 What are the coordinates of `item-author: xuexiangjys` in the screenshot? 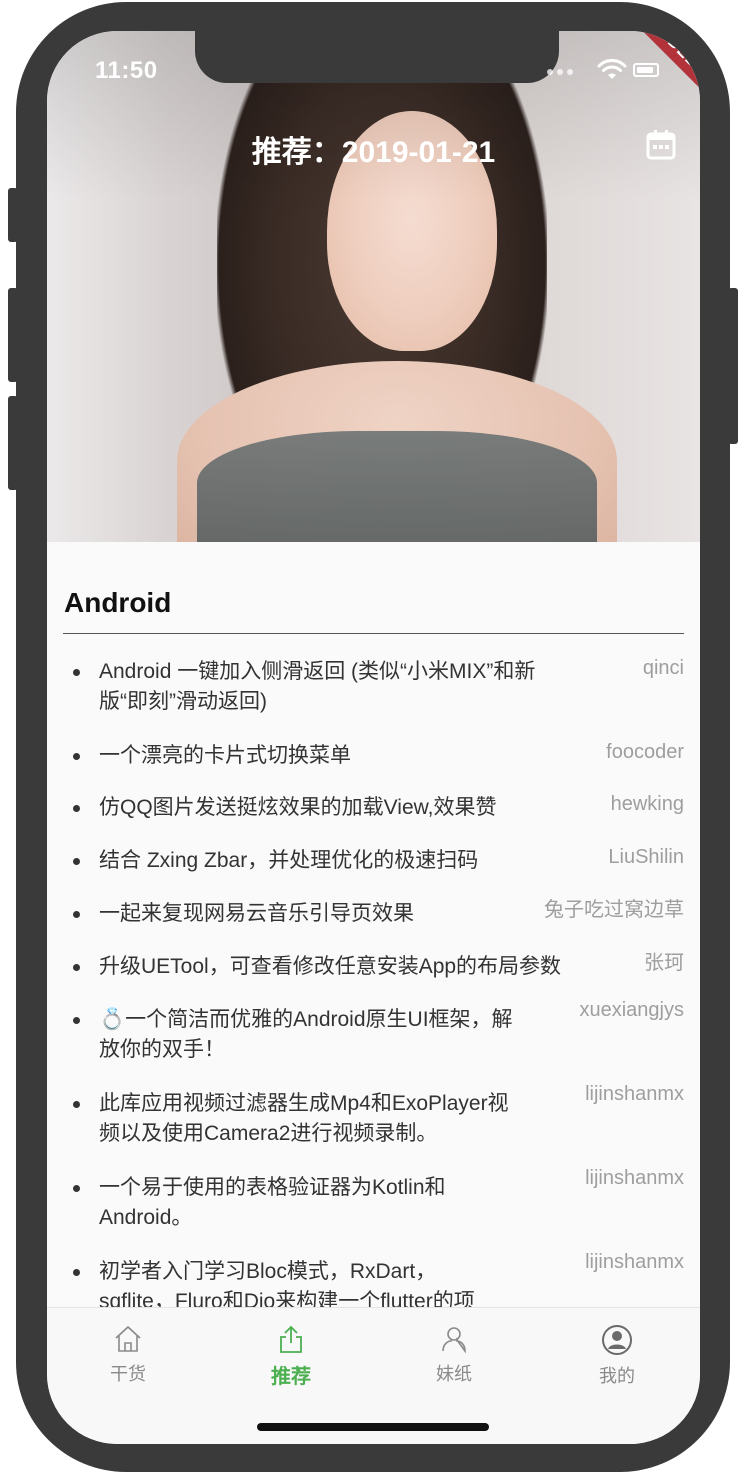 It's located at (631, 1010).